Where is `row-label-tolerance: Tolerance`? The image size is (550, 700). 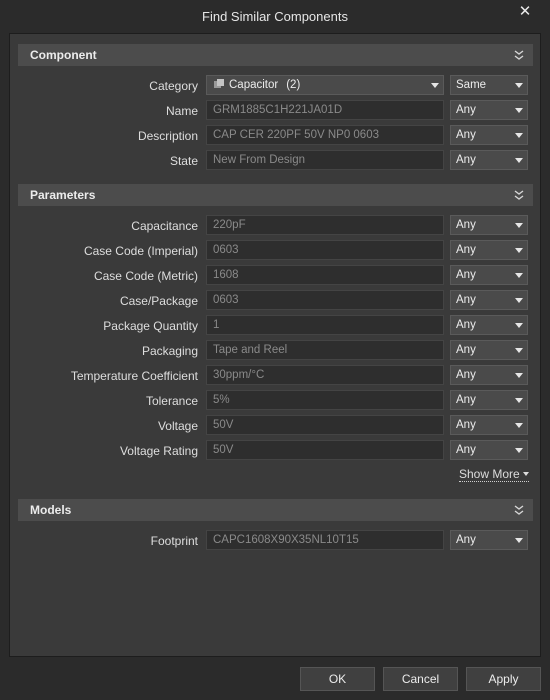 row-label-tolerance: Tolerance is located at coordinates (171, 401).